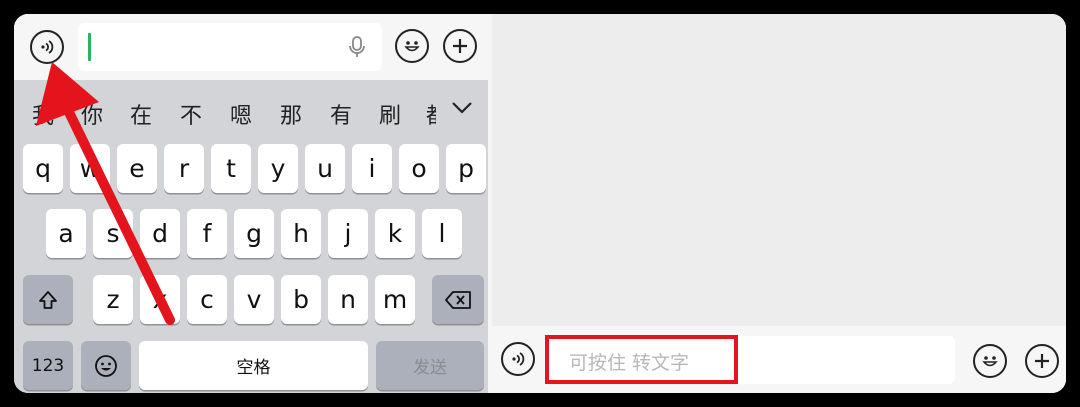  I want to click on voice-input-button, so click(518, 359).